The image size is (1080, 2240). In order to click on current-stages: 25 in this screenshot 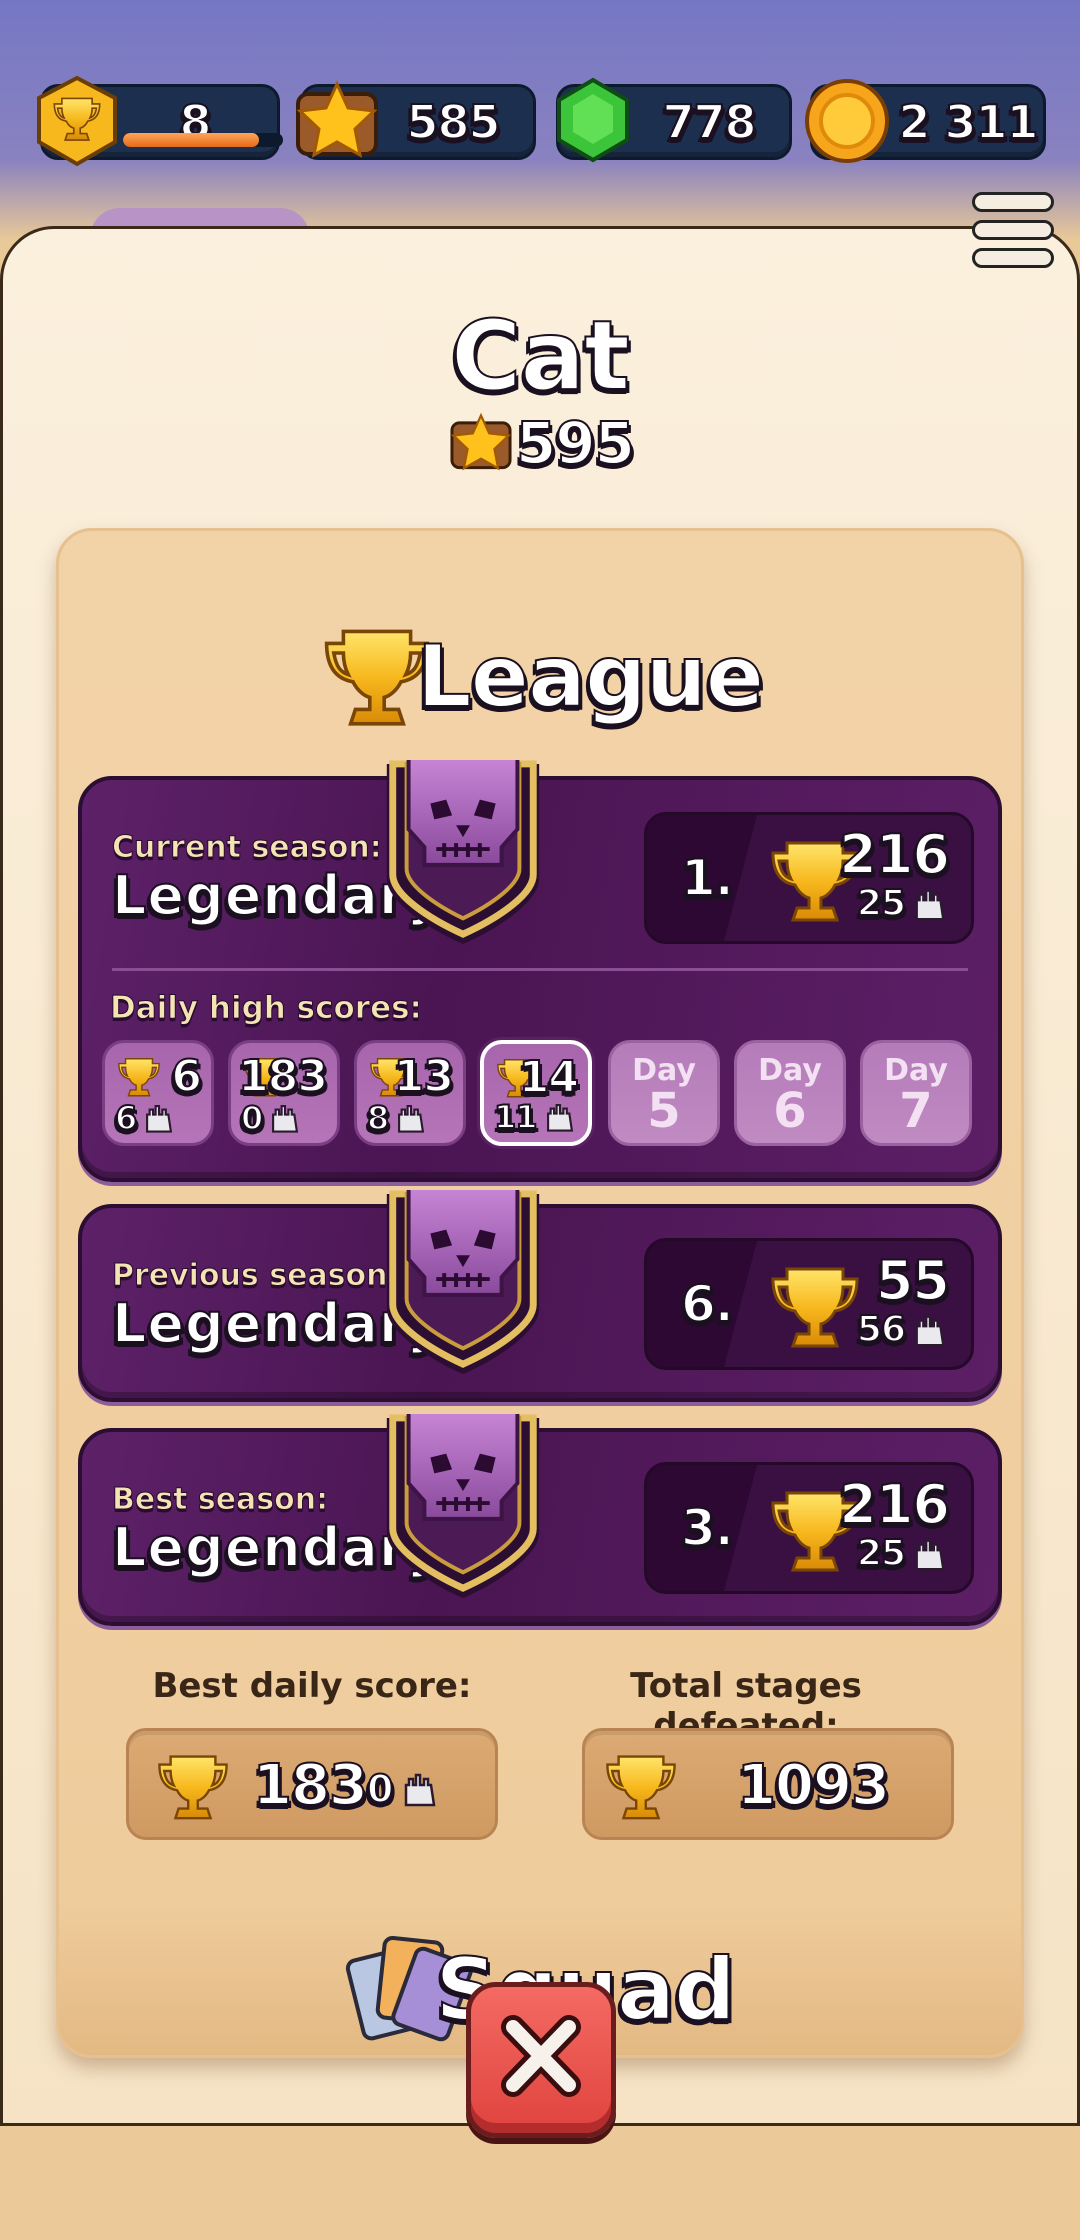, I will do `click(902, 903)`.